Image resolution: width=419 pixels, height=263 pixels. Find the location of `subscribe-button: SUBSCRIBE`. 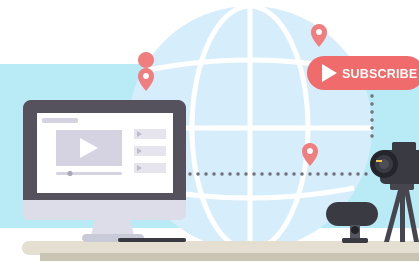

subscribe-button: SUBSCRIBE is located at coordinates (363, 73).